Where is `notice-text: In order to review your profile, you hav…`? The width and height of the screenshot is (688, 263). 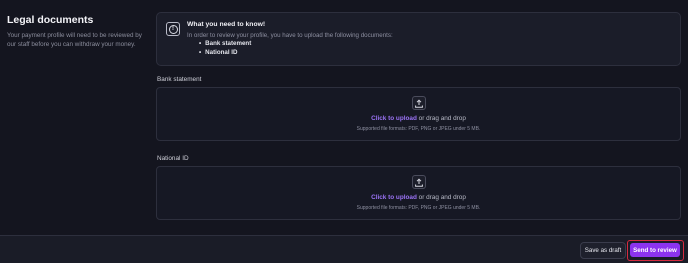
notice-text: In order to review your profile, you hav… is located at coordinates (290, 35).